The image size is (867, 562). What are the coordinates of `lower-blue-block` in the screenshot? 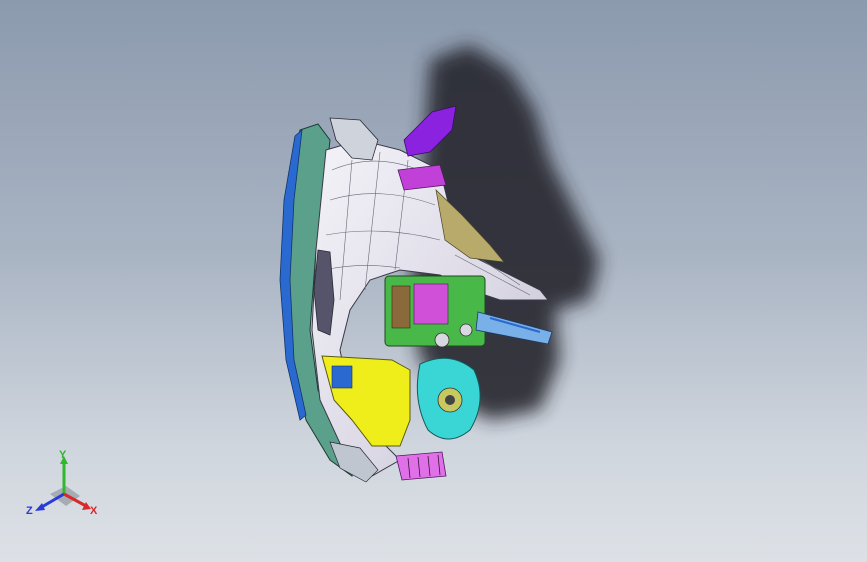 It's located at (342, 377).